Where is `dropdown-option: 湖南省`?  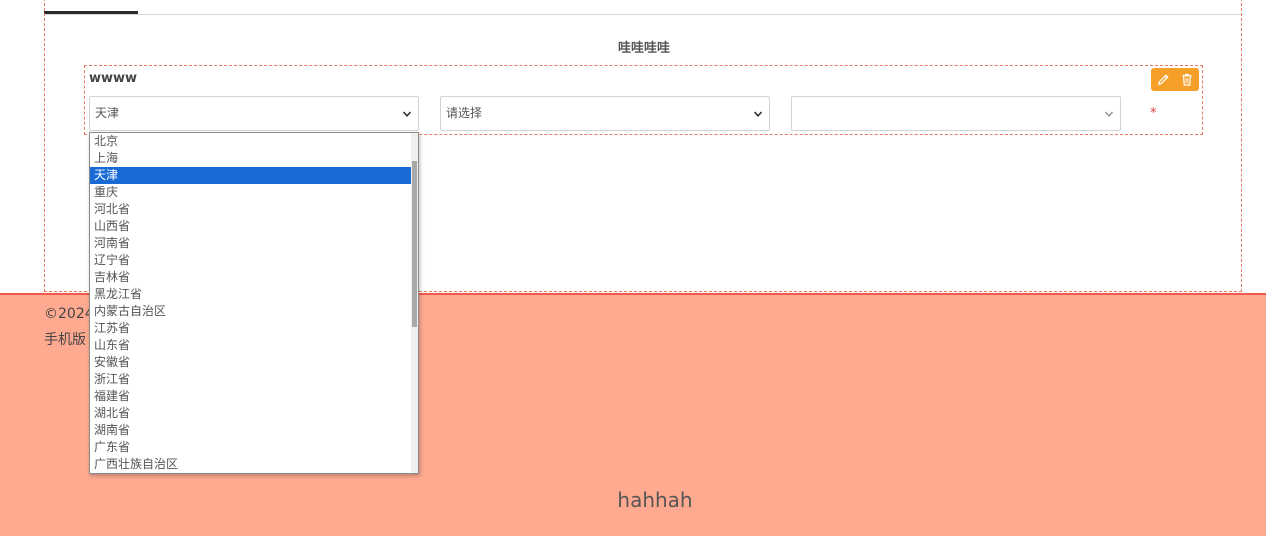
dropdown-option: 湖南省 is located at coordinates (251, 430).